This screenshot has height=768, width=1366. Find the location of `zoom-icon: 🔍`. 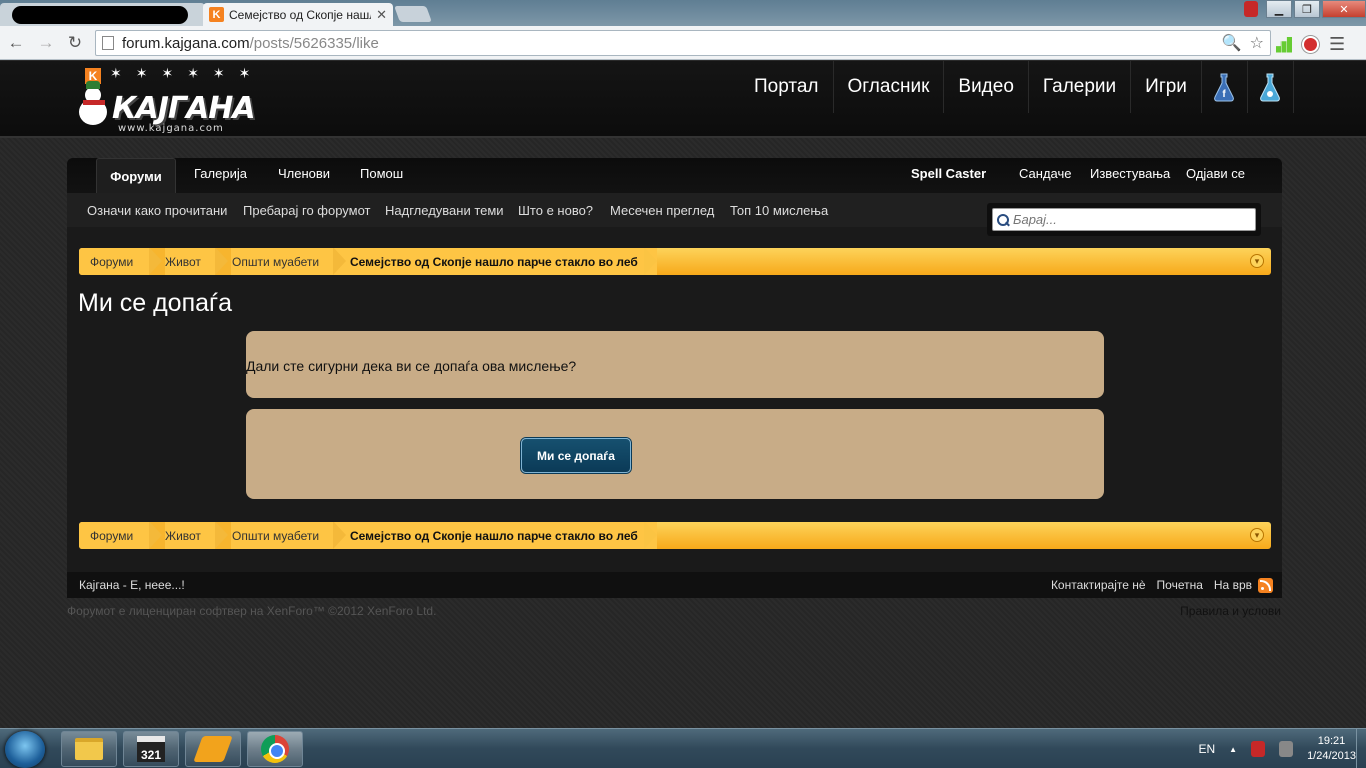

zoom-icon: 🔍 is located at coordinates (1232, 43).